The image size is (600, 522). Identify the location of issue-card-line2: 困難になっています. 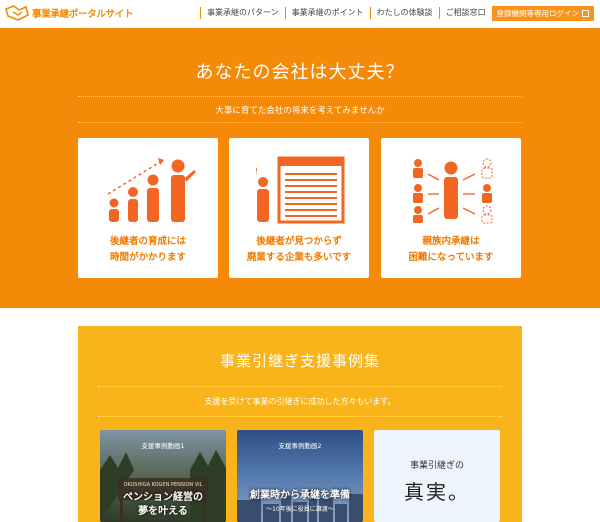
(451, 257).